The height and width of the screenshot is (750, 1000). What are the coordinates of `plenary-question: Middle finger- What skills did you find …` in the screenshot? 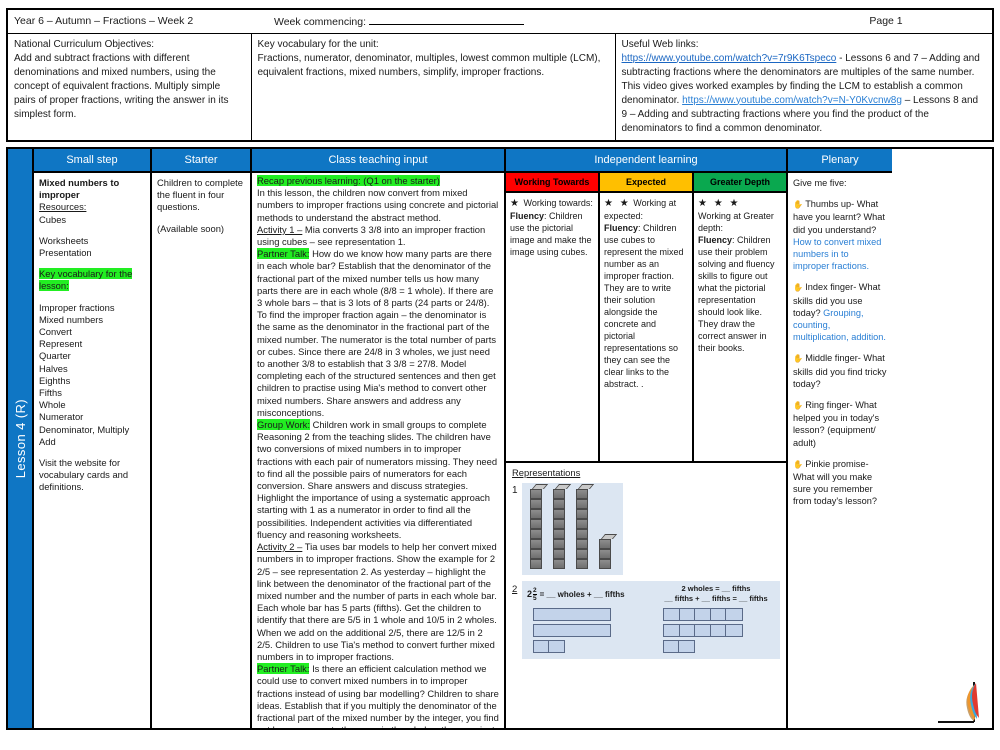 It's located at (840, 371).